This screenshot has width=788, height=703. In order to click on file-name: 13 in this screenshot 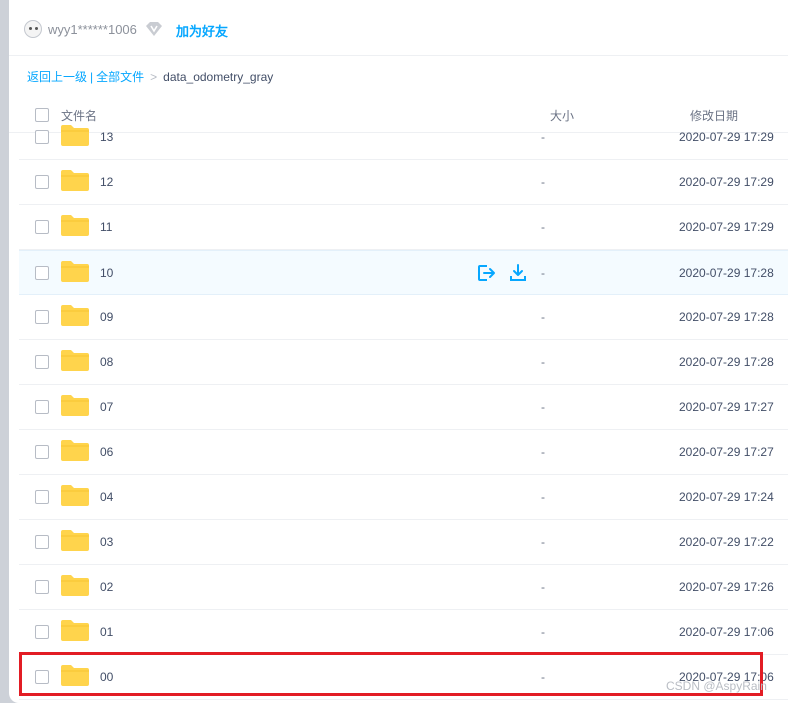, I will do `click(106, 137)`.